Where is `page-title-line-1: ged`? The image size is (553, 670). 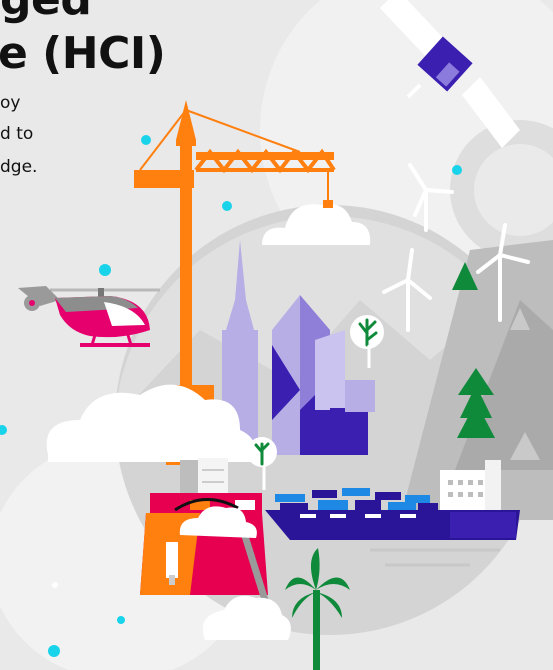
page-title-line-1: ged is located at coordinates (46, 12).